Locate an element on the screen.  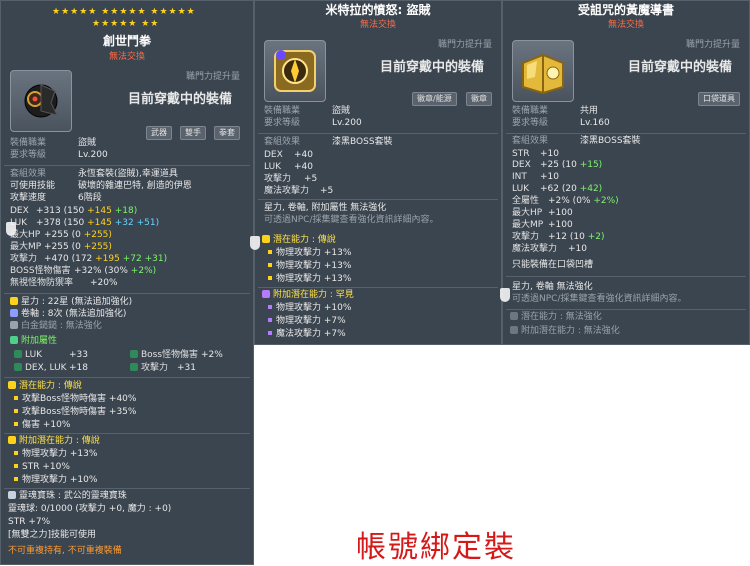
emblem-icon is located at coordinates (295, 71).